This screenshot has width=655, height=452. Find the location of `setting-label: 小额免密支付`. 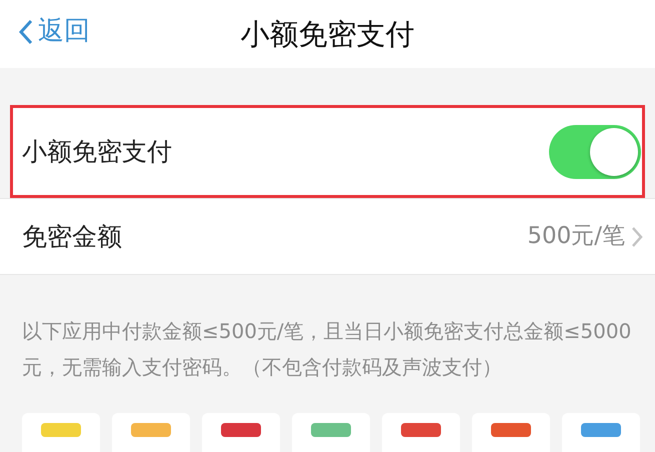

setting-label: 小额免密支付 is located at coordinates (97, 152).